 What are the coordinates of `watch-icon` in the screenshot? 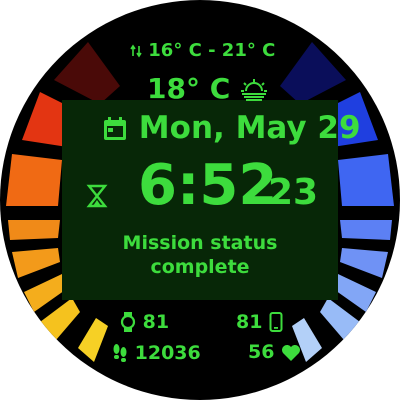 It's located at (128, 322).